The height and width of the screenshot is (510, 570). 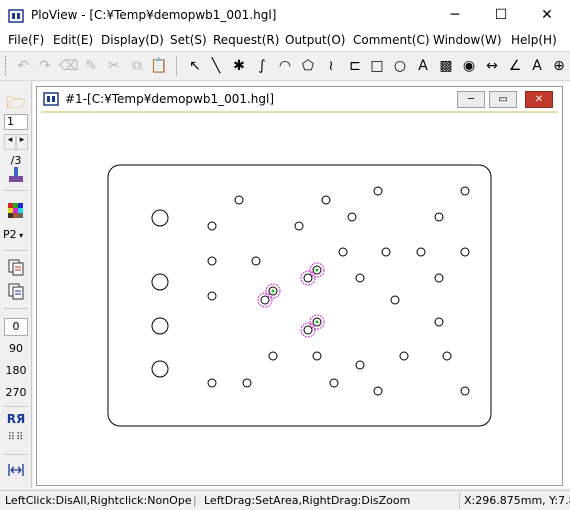 I want to click on rotate-180-button: 180, so click(x=16, y=370).